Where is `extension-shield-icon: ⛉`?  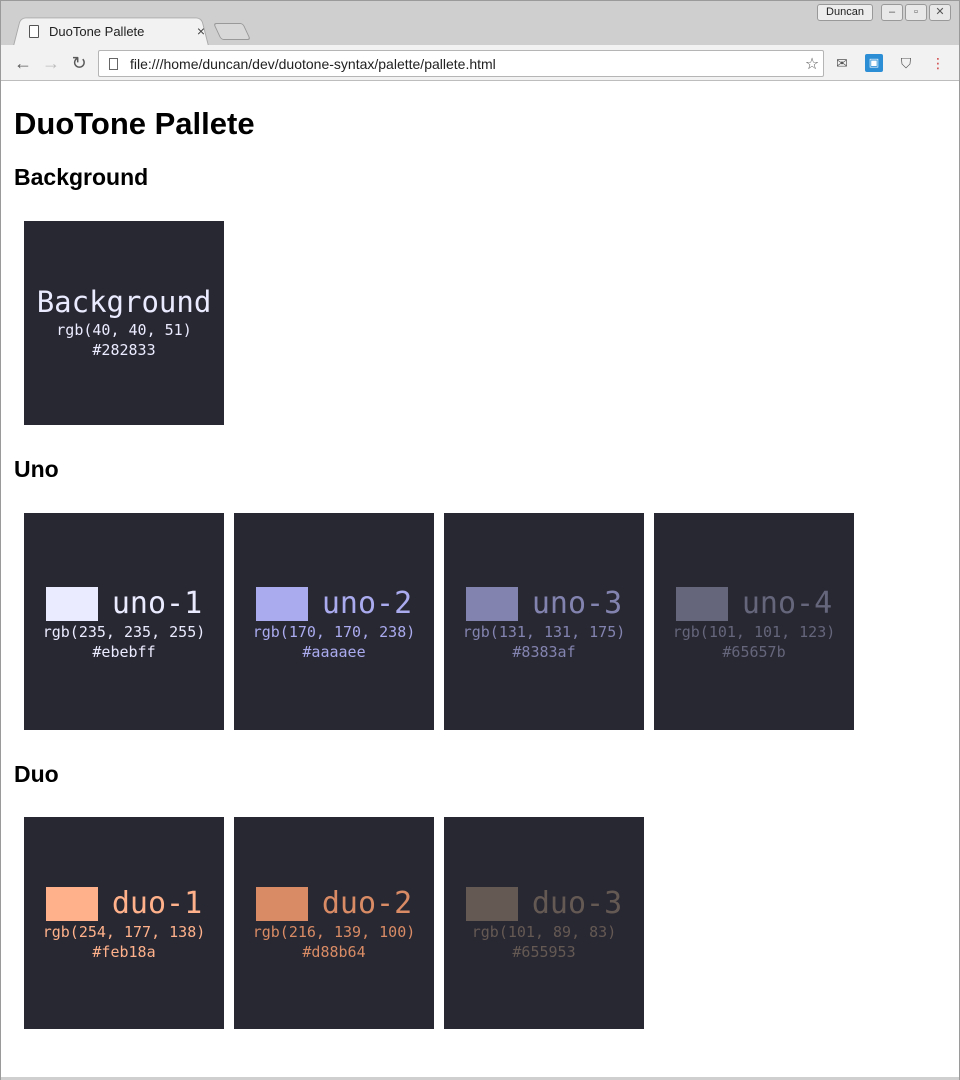 extension-shield-icon: ⛉ is located at coordinates (906, 63).